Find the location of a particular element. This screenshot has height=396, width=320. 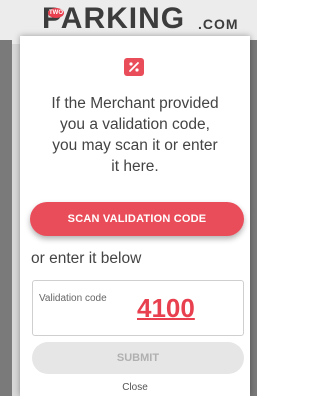

scan-validation-code-button: SCAN VALIDATION CODE is located at coordinates (137, 219).